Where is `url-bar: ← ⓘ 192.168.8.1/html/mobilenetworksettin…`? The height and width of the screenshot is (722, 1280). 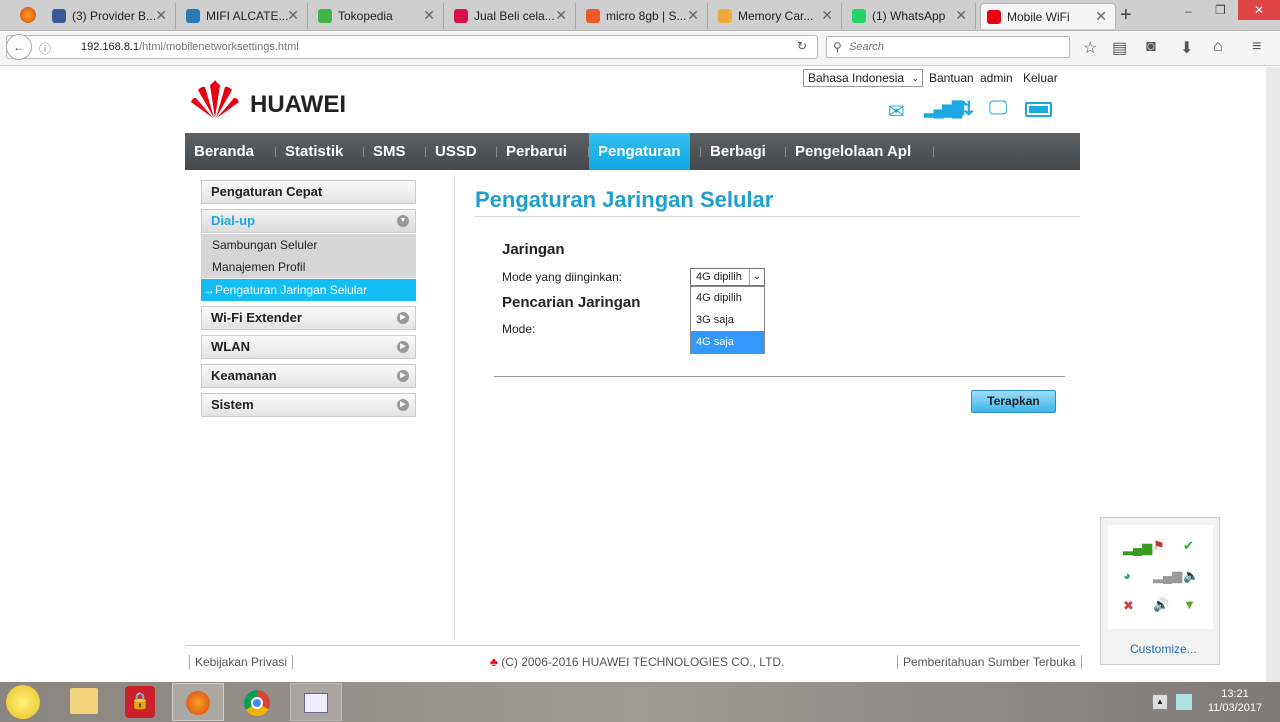
url-bar: ← ⓘ 192.168.8.1/html/mobilenetworksettin… is located at coordinates (412, 47).